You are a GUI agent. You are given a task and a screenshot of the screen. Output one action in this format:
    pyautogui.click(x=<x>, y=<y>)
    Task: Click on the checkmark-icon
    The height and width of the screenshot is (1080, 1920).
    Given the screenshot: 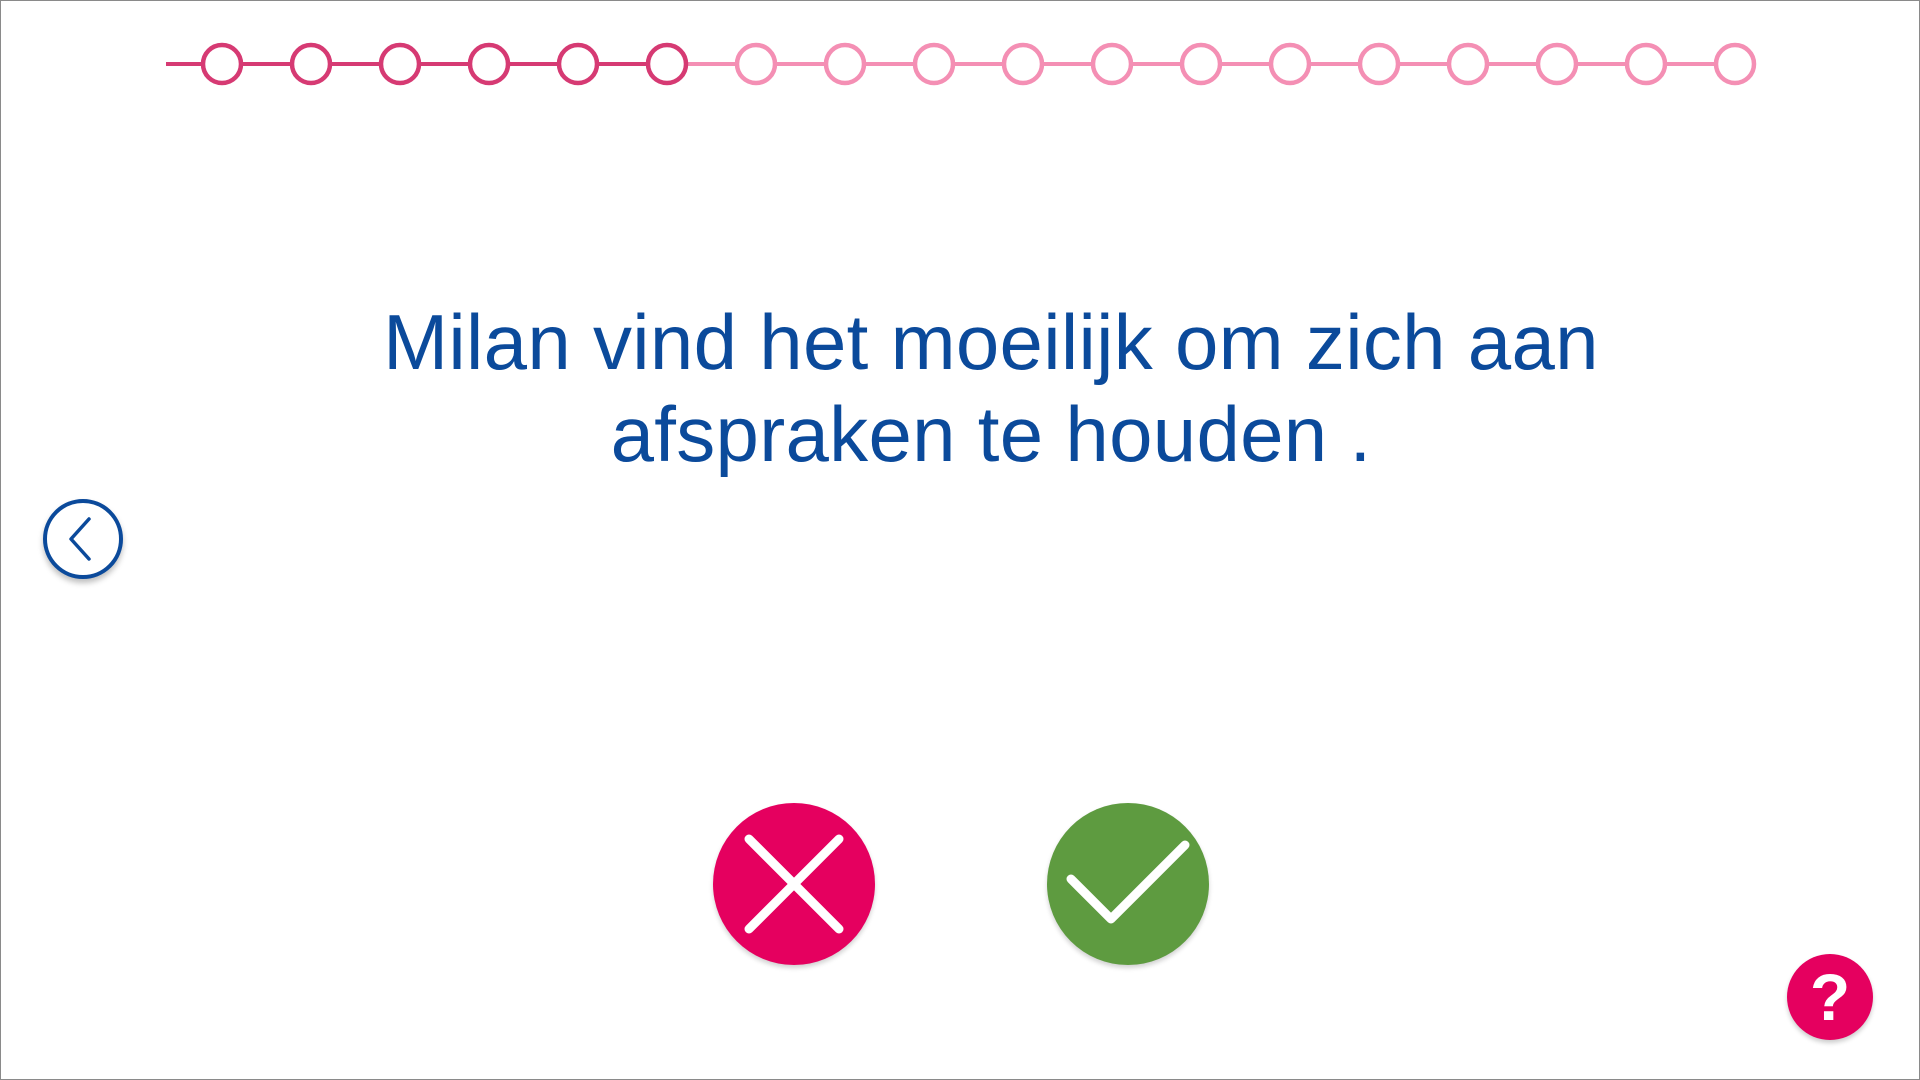 What is the action you would take?
    pyautogui.click(x=1128, y=882)
    